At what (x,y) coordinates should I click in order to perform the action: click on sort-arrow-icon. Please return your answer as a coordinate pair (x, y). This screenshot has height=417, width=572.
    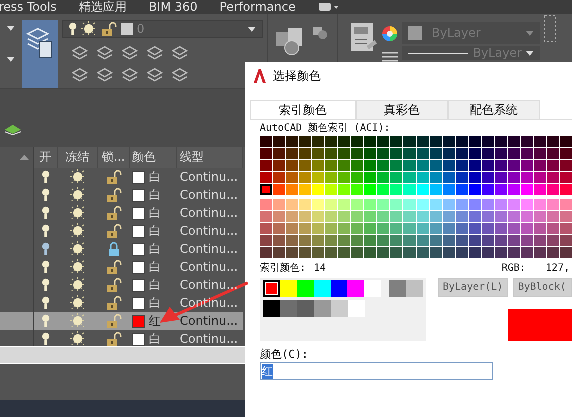
    Looking at the image, I should click on (24, 157).